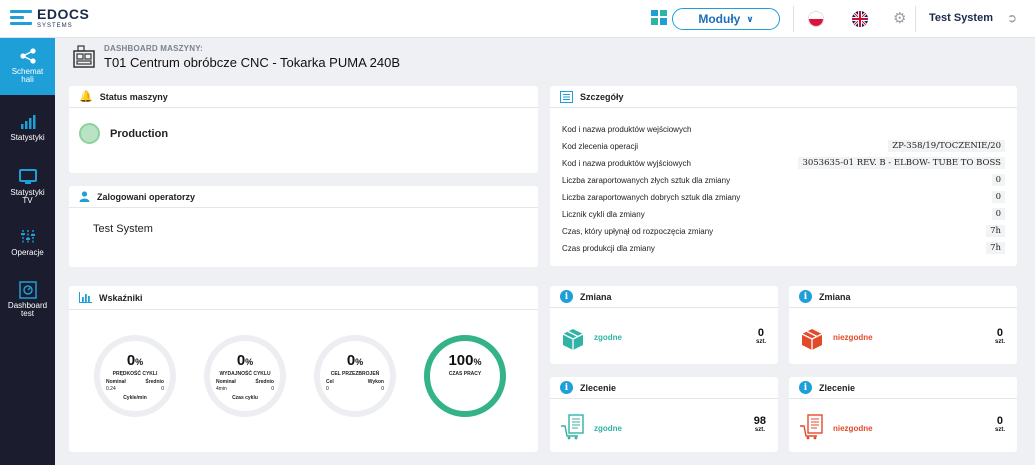  Describe the element at coordinates (27, 187) in the screenshot. I see `sidebar-item-statystyki-tv: Statystyki TV` at that location.